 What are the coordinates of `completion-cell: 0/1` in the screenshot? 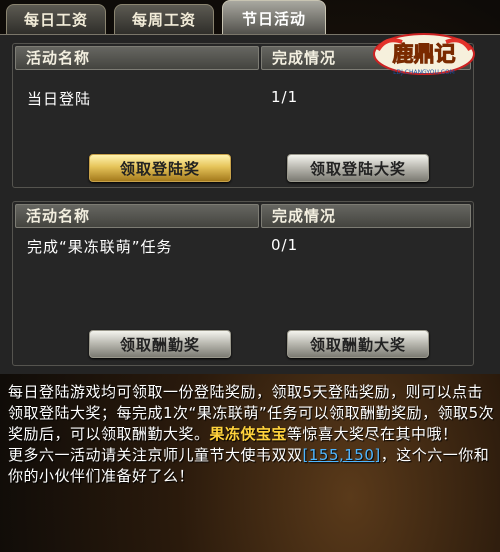 It's located at (285, 245).